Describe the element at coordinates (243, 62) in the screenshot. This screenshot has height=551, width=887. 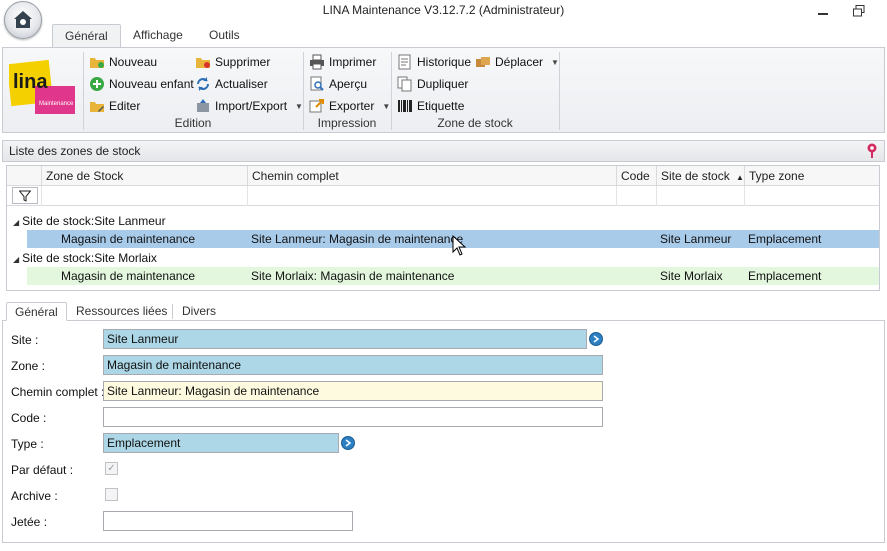
I see `delete-label: Supprimer` at that location.